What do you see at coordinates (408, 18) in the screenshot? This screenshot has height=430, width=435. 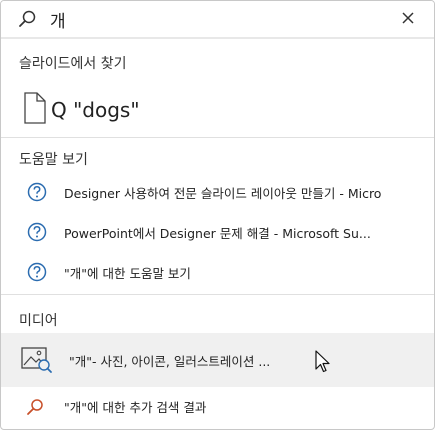 I see `close-icon` at bounding box center [408, 18].